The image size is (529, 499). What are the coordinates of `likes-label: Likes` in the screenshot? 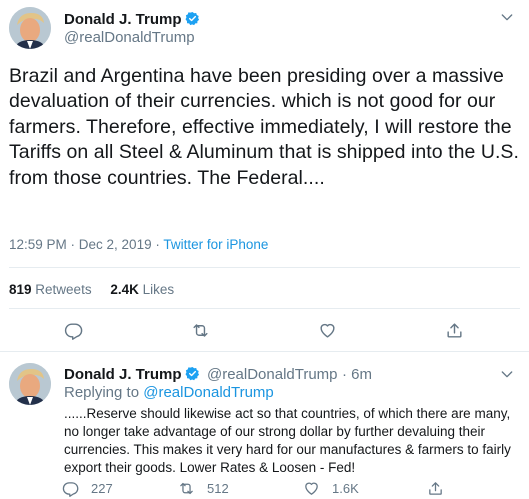 It's located at (158, 289).